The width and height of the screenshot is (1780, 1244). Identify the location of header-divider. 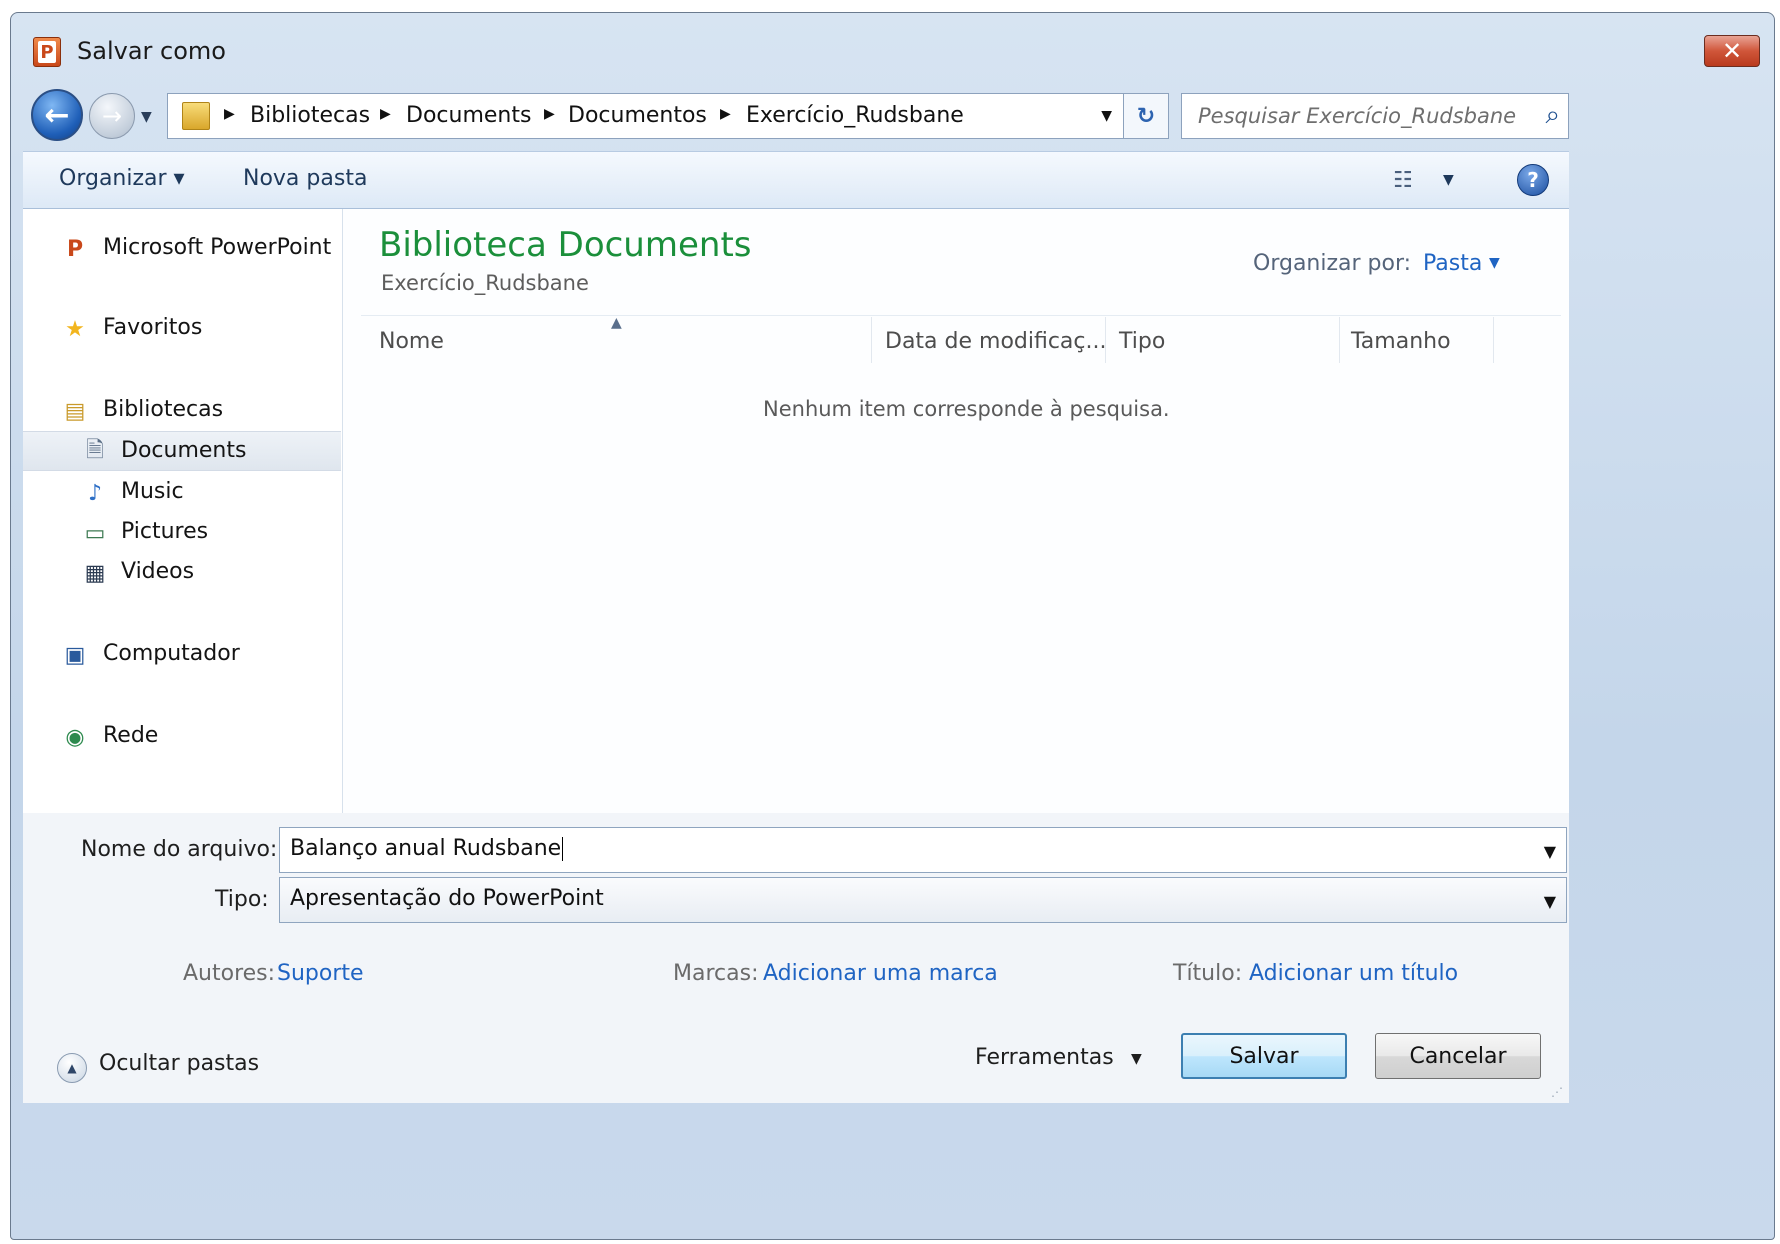
(961, 315).